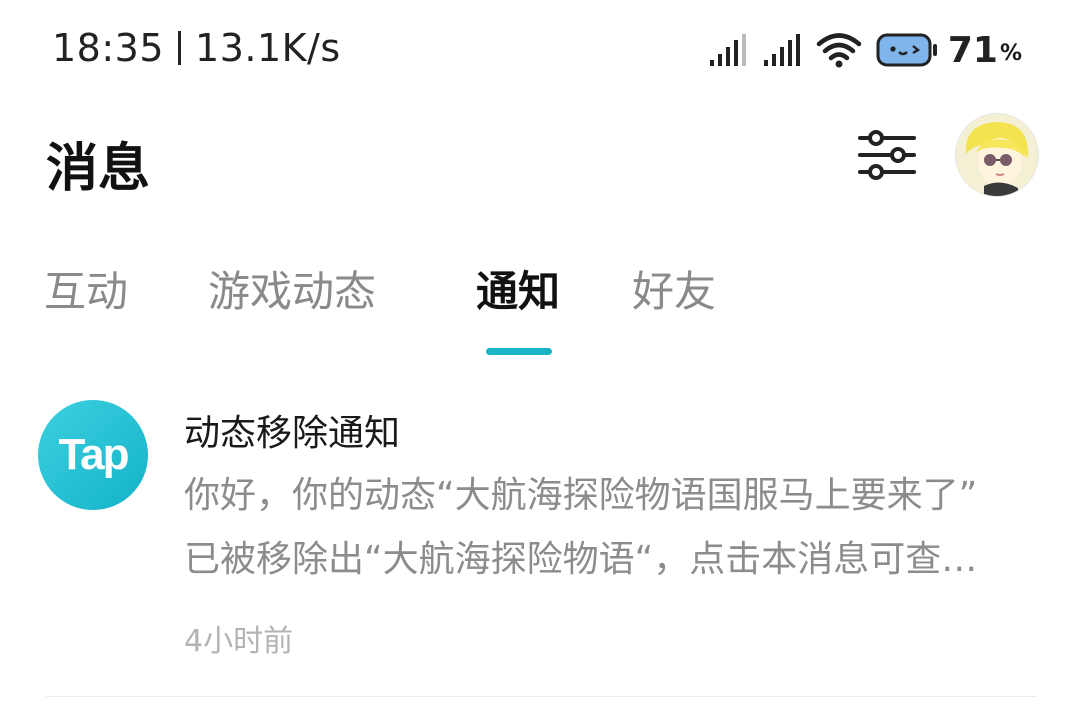  Describe the element at coordinates (540, 160) in the screenshot. I see `header: 消息` at that location.